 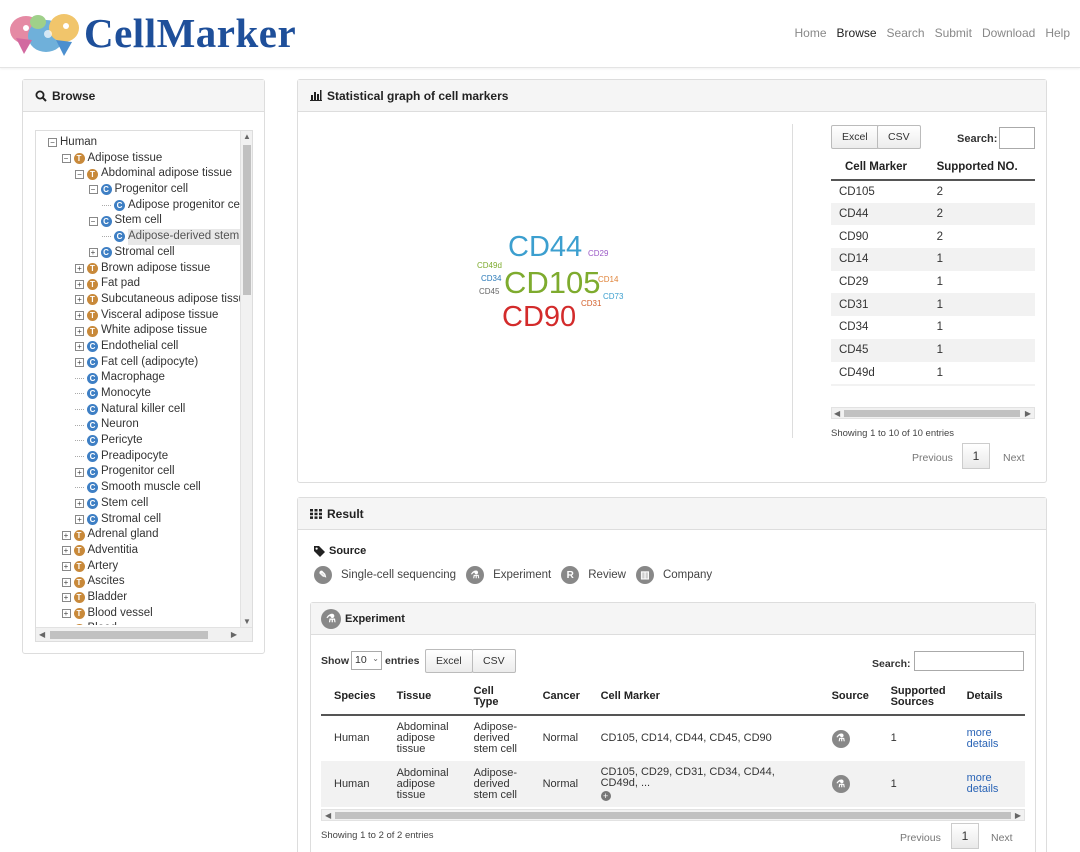 What do you see at coordinates (608, 279) in the screenshot?
I see `cloud-word-cd14: CD14` at bounding box center [608, 279].